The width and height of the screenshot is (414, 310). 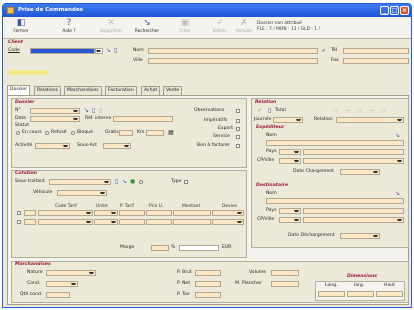 What do you see at coordinates (55, 111) in the screenshot?
I see `dossier-number-select` at bounding box center [55, 111].